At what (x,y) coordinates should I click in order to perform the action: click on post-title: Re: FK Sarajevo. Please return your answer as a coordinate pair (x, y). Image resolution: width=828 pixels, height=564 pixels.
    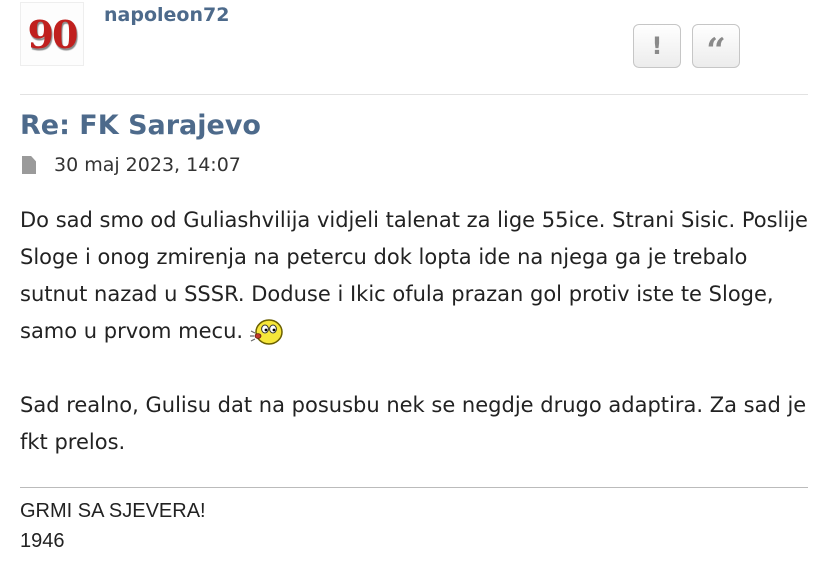
    Looking at the image, I should click on (140, 125).